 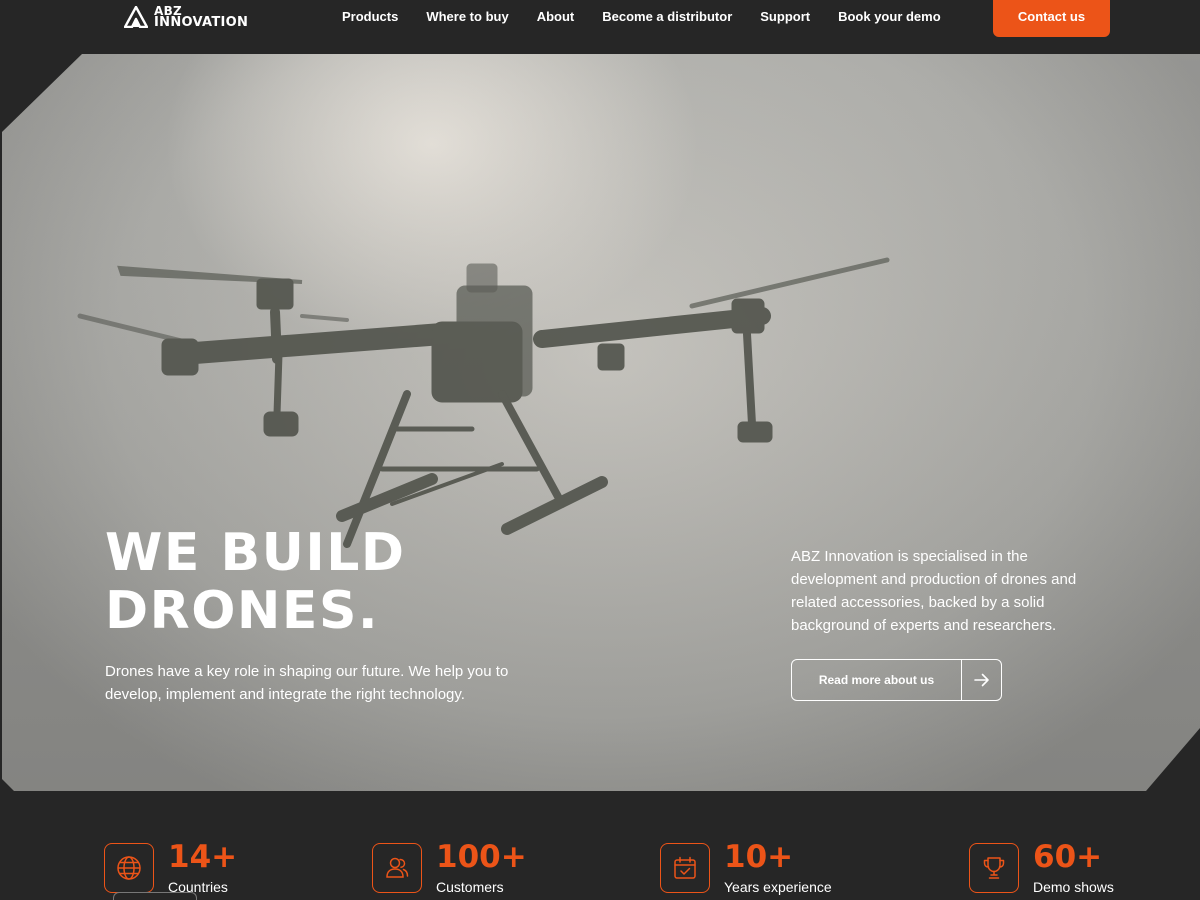 What do you see at coordinates (994, 868) in the screenshot?
I see `trophy-icon` at bounding box center [994, 868].